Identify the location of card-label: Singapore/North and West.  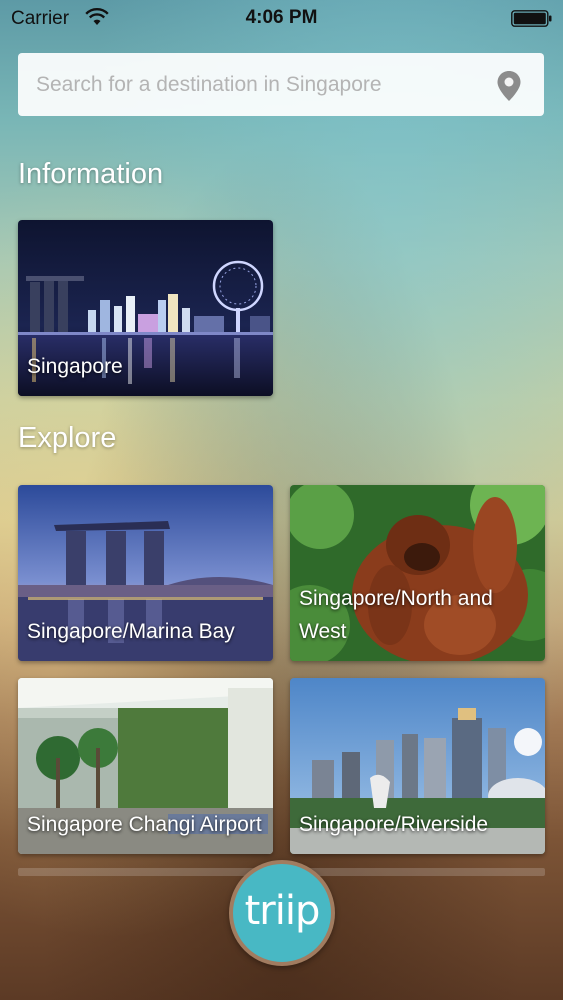
(396, 615).